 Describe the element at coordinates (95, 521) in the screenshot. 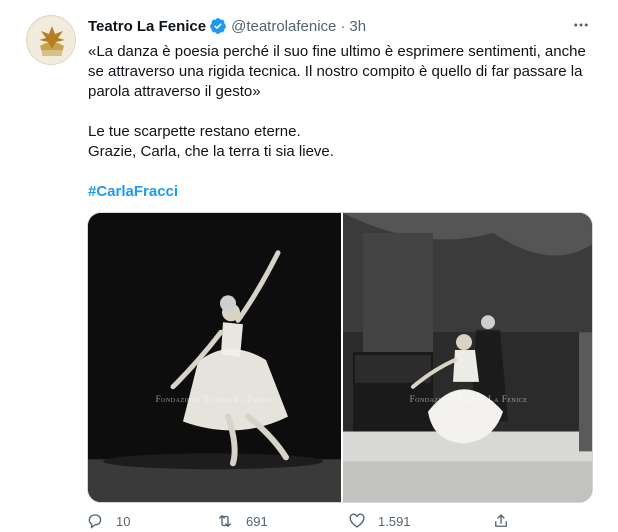

I see `reply-icon` at that location.